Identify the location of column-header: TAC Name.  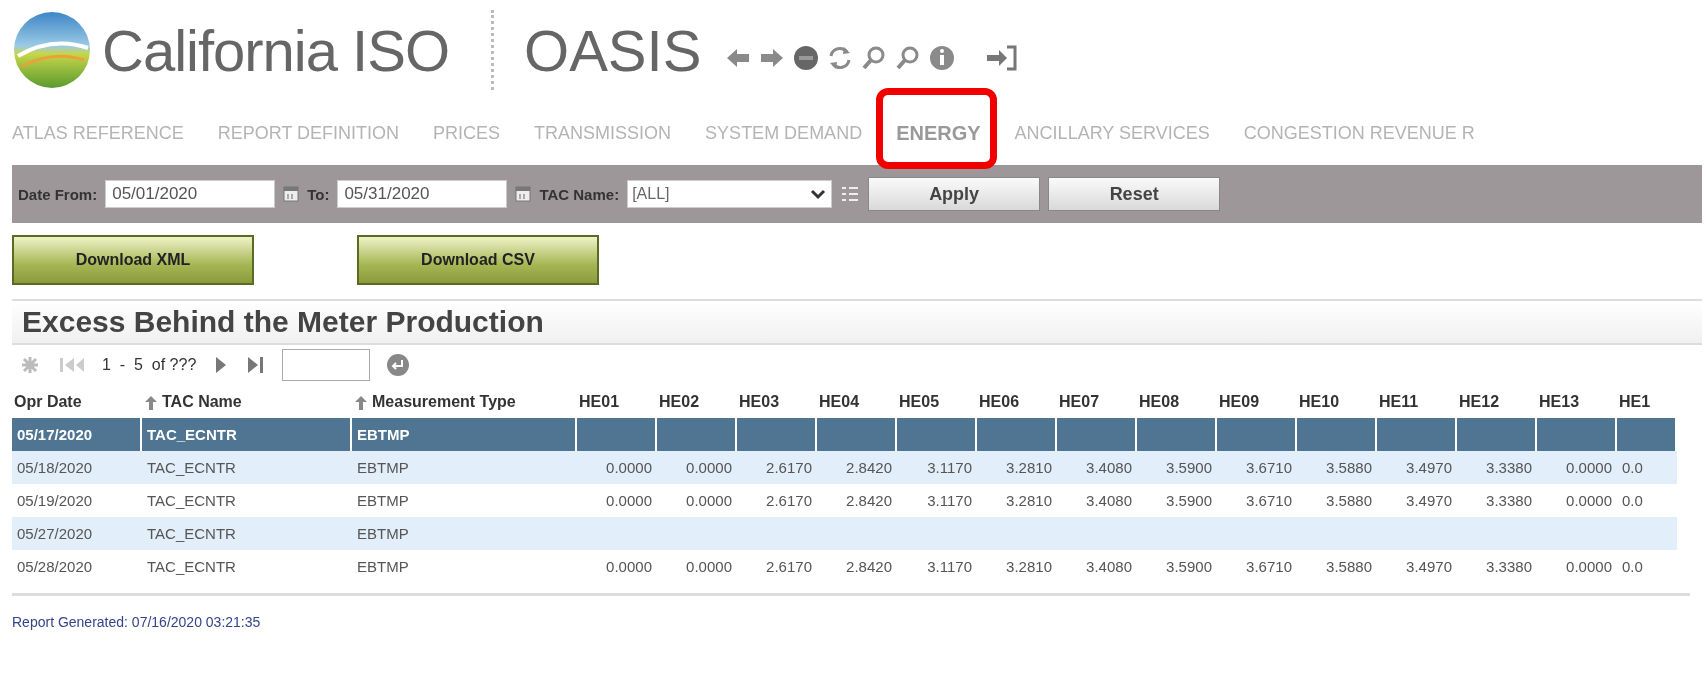
(247, 401).